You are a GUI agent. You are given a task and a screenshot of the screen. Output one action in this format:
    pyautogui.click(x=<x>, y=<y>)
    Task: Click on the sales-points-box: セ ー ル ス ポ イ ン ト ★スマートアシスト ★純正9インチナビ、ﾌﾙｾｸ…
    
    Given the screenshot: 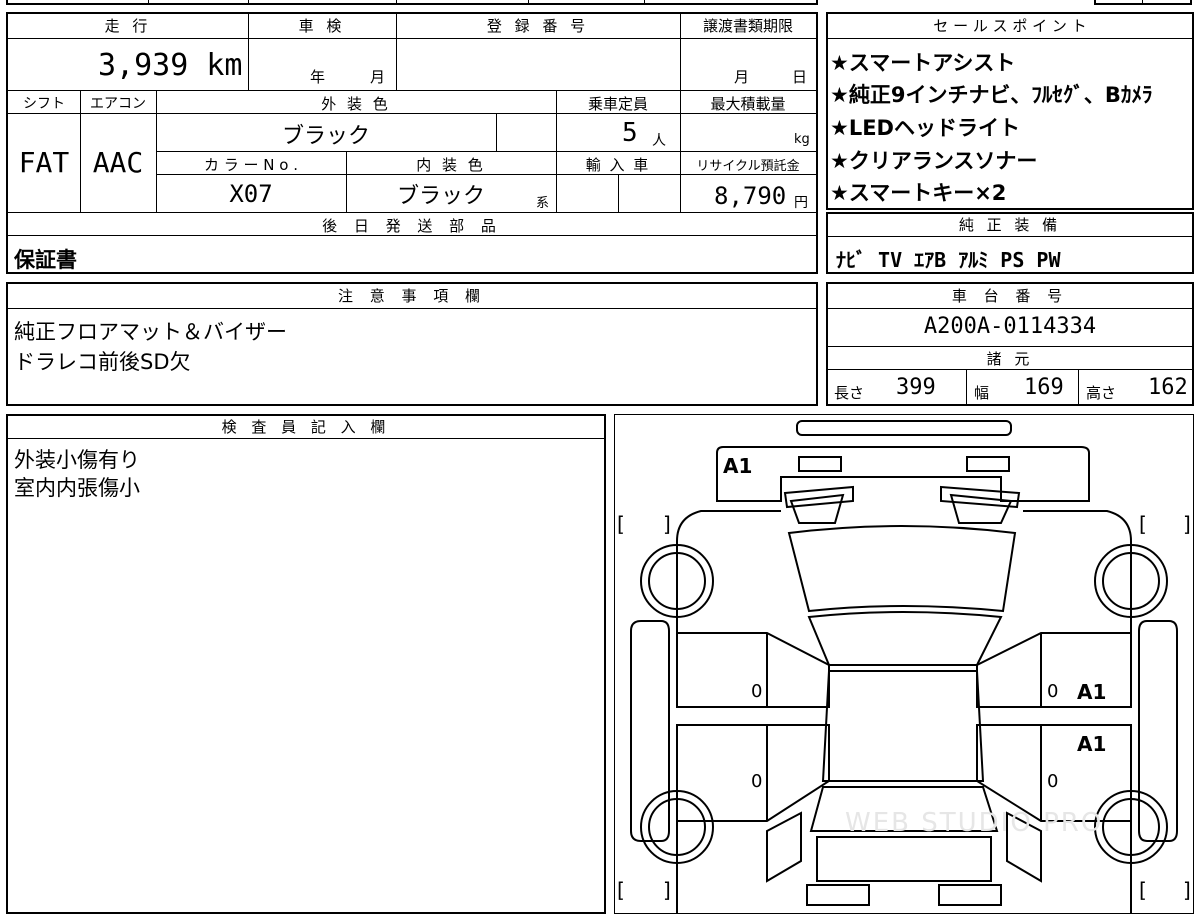 What is the action you would take?
    pyautogui.click(x=1010, y=111)
    